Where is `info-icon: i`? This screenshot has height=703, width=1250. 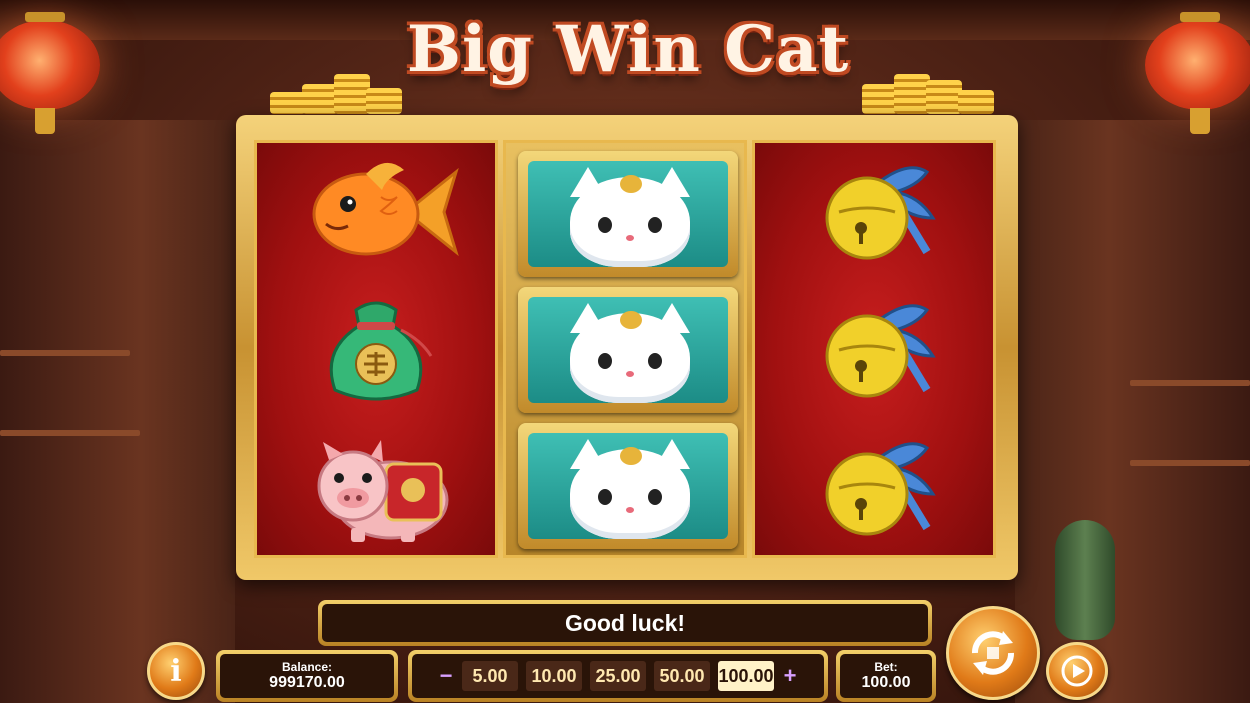
info-icon: i is located at coordinates (176, 671).